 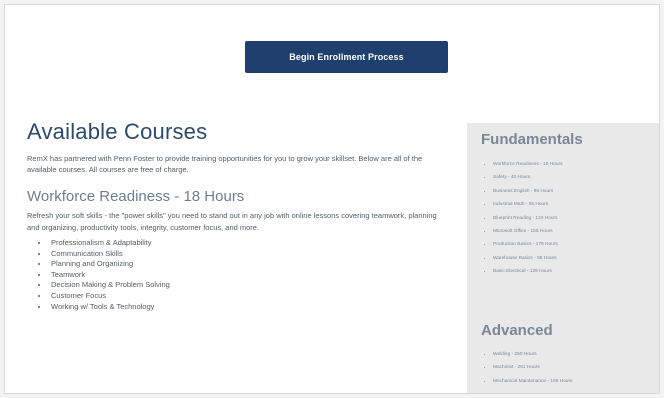 What do you see at coordinates (532, 381) in the screenshot?
I see `course-link: Mechanical Maintenance - 195 Hours` at bounding box center [532, 381].